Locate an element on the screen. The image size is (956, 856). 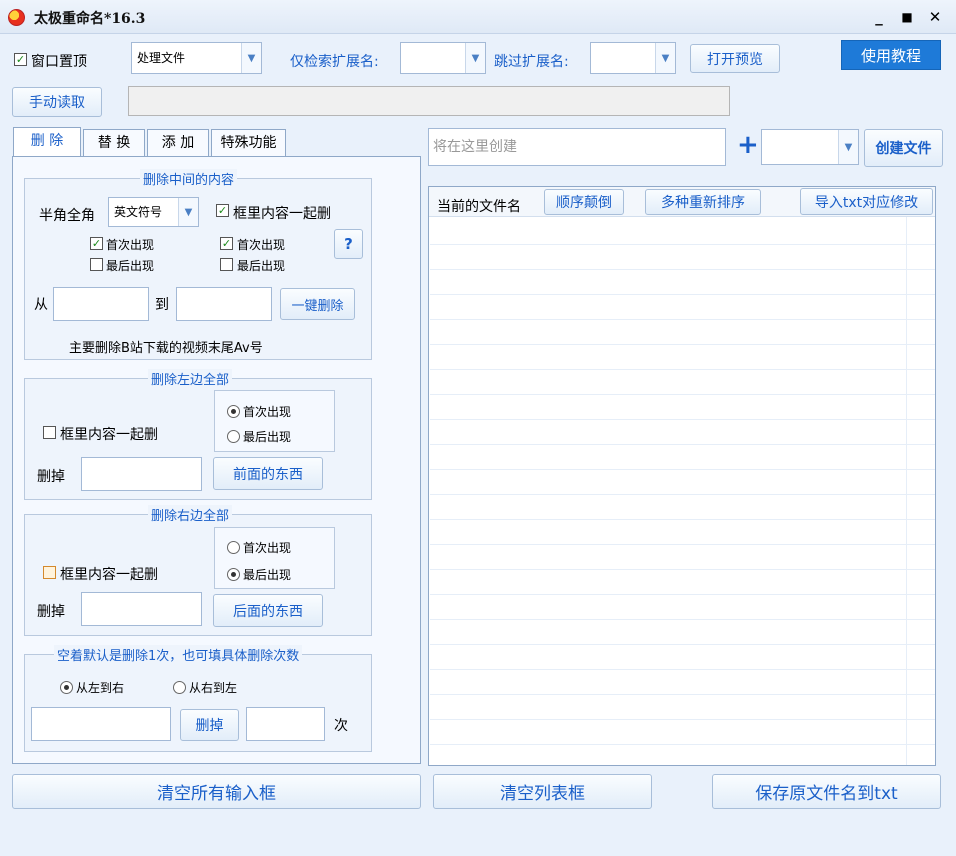
mode-select: 处理文件 ▼ is located at coordinates (196, 58).